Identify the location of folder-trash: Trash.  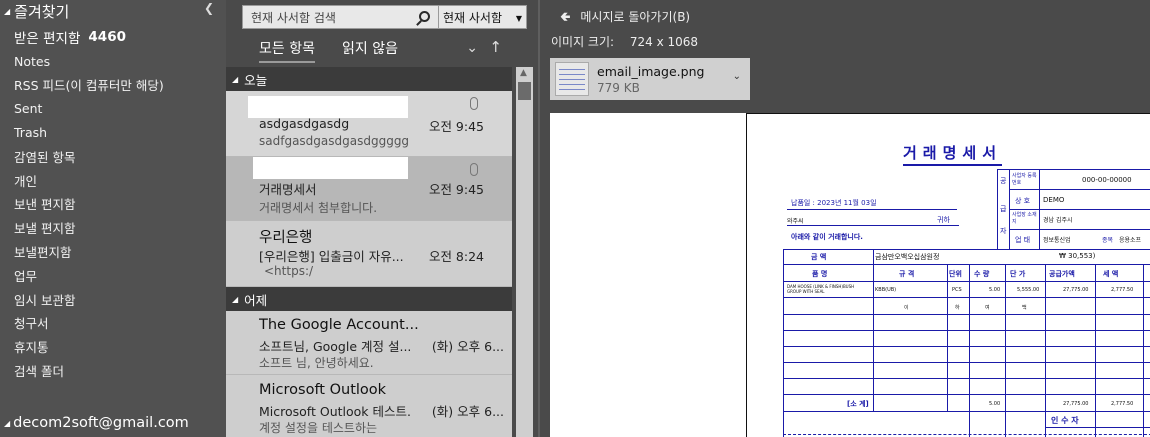
(113, 133).